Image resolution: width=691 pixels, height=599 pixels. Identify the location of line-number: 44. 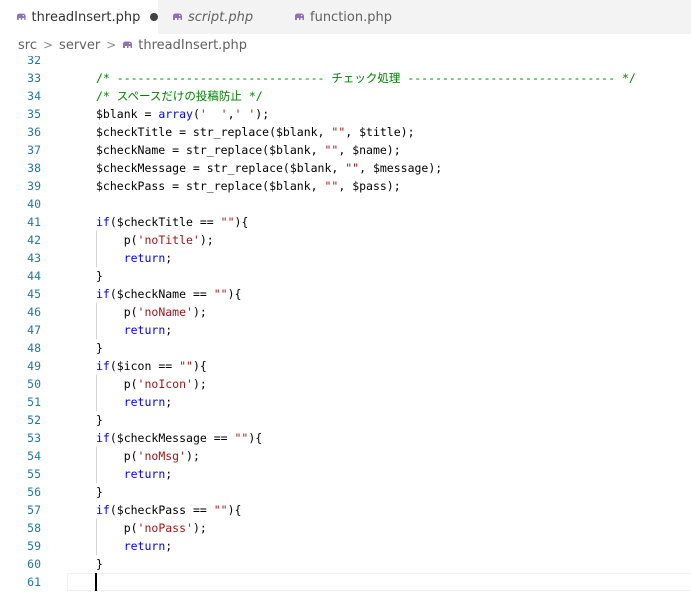
(34, 276).